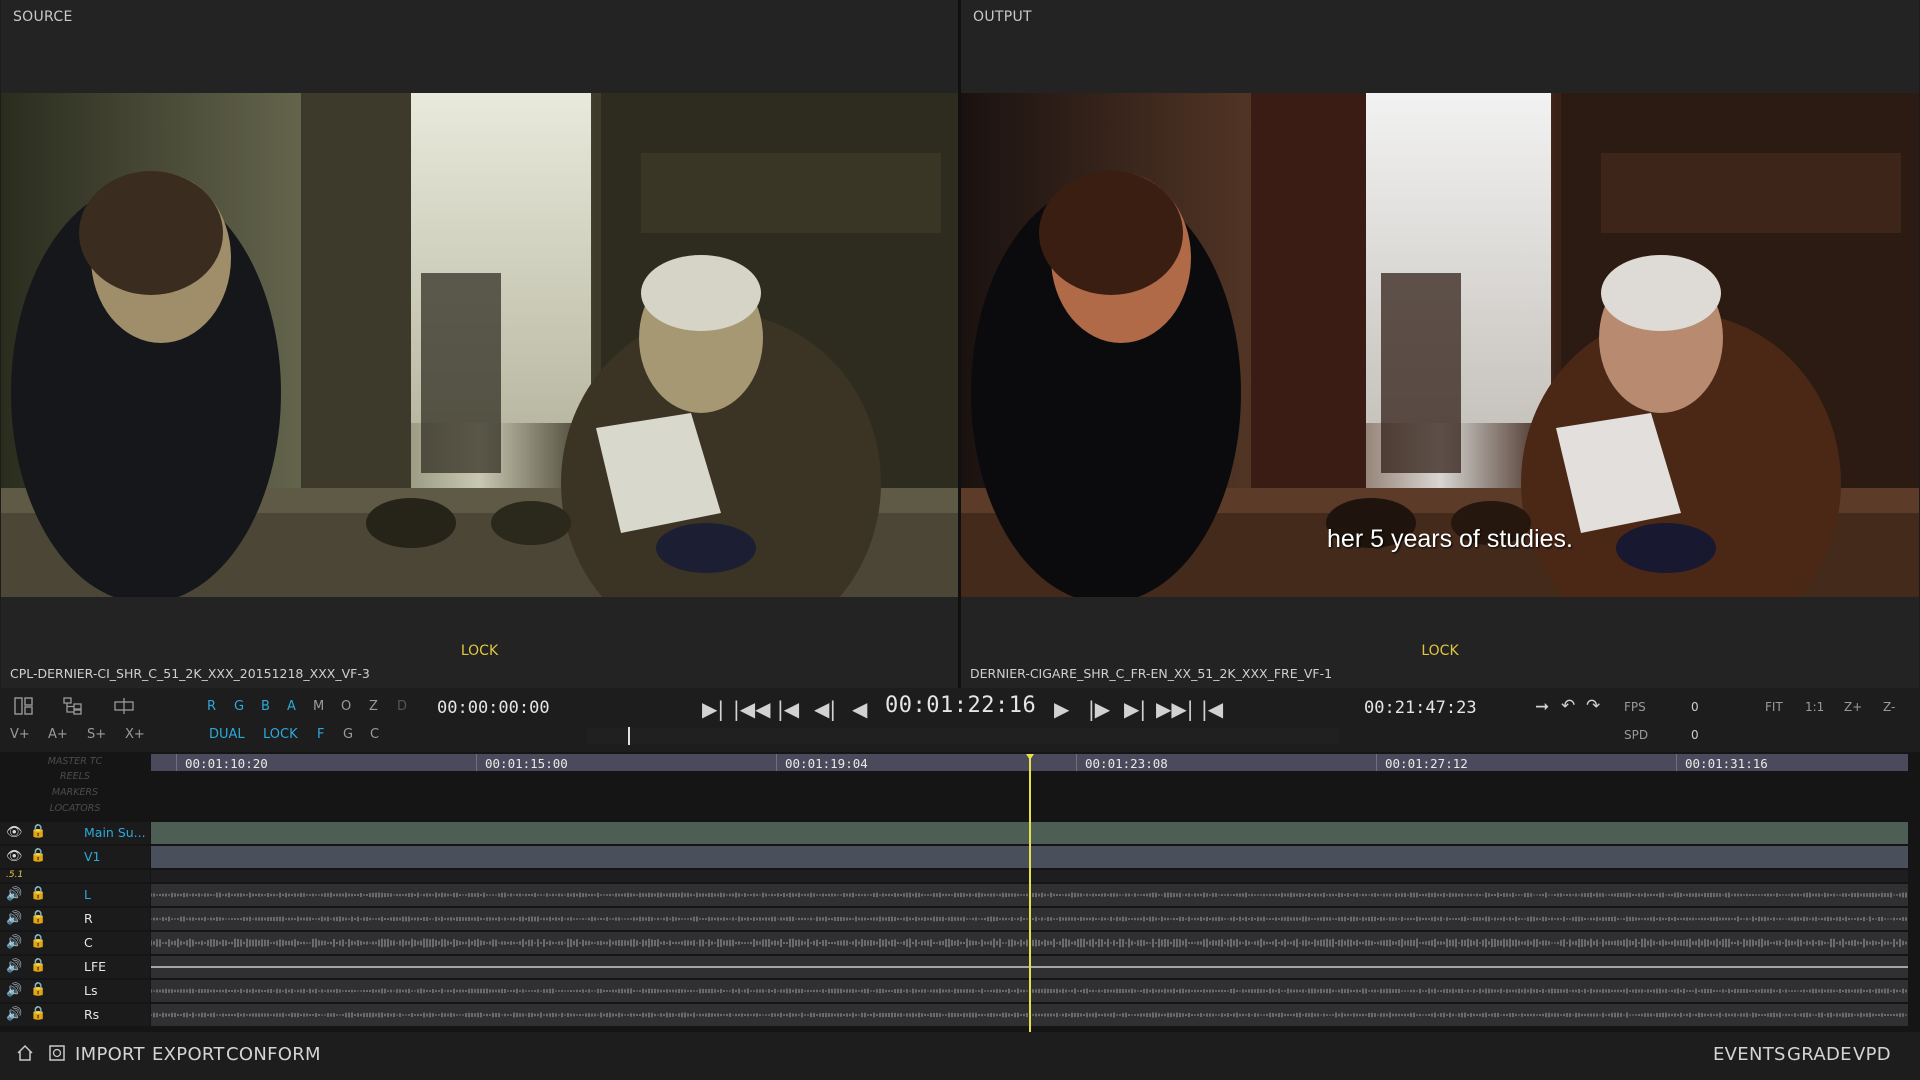  I want to click on go-to-end-icon: ▶▶|, so click(1175, 709).